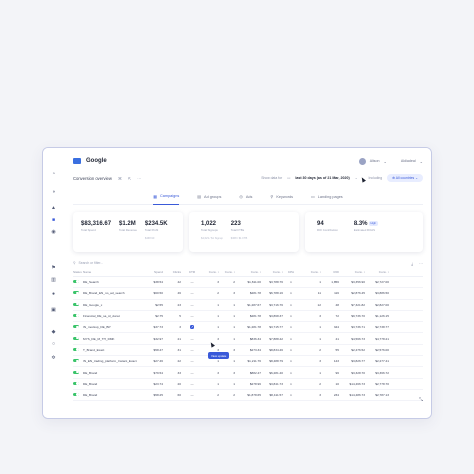 This screenshot has width=474, height=474. What do you see at coordinates (192, 327) in the screenshot?
I see `trend-icon: ↗` at bounding box center [192, 327].